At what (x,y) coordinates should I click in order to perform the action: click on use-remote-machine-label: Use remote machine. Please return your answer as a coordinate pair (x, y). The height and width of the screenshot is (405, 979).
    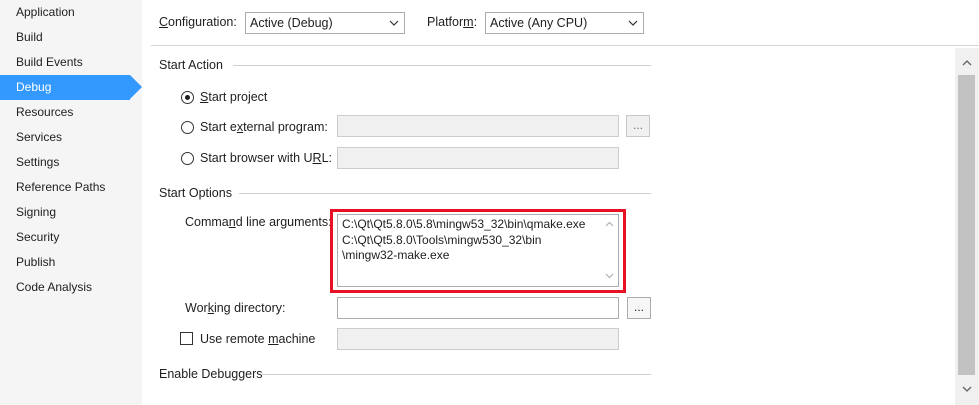
    Looking at the image, I should click on (258, 339).